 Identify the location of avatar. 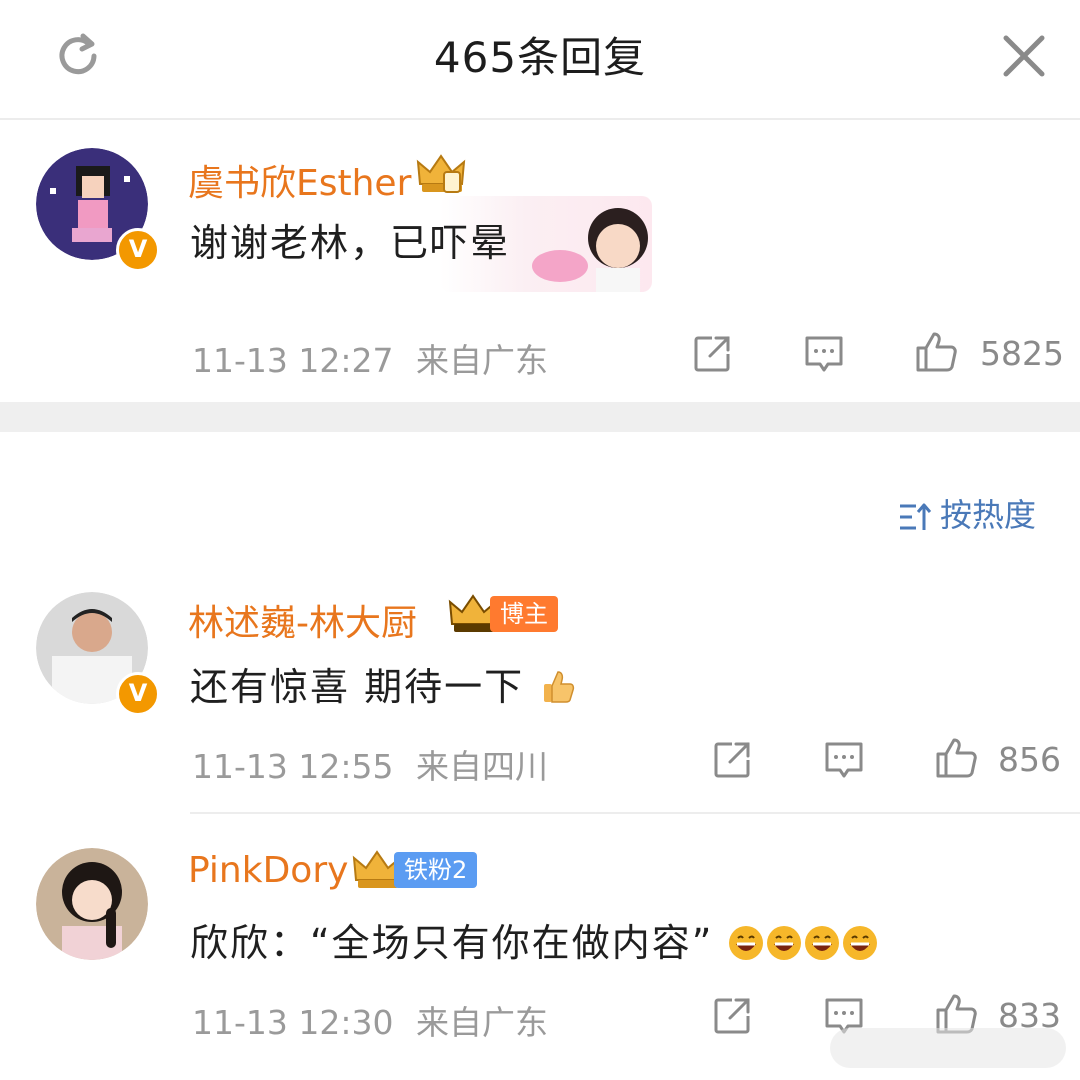
(92, 904).